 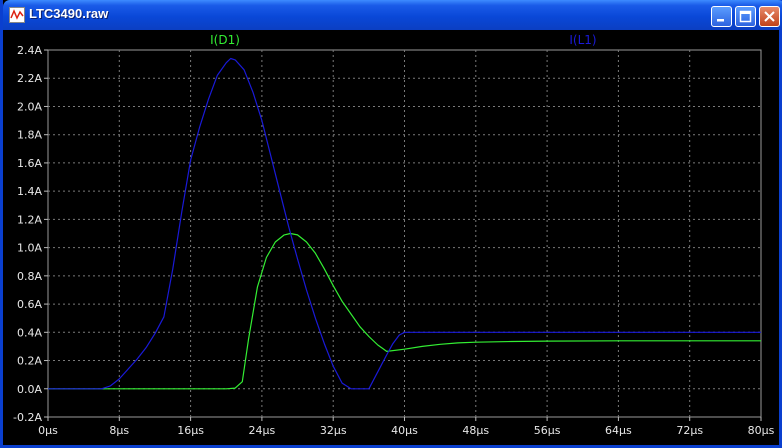 What do you see at coordinates (721, 16) in the screenshot?
I see `minimize-button` at bounding box center [721, 16].